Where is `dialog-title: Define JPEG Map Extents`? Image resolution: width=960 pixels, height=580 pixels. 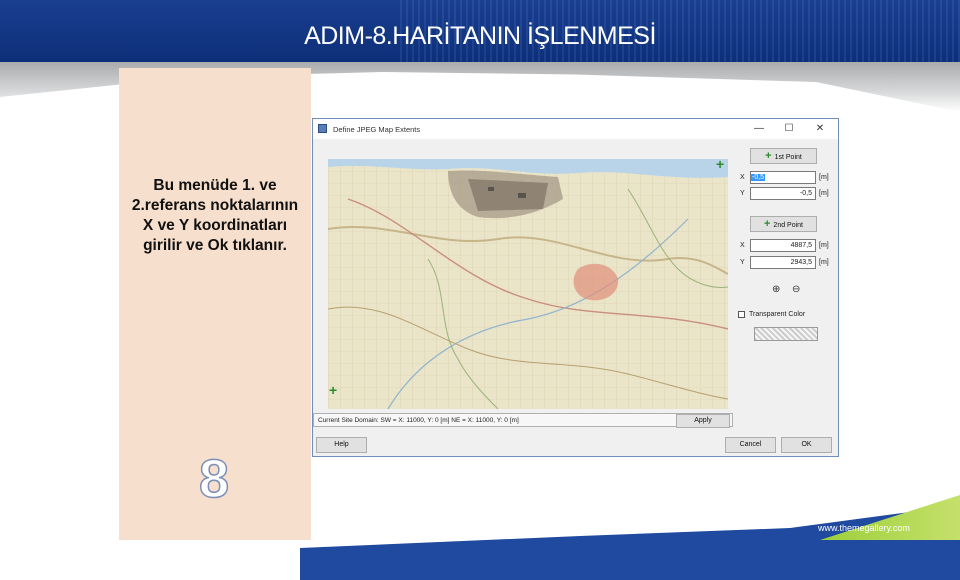
dialog-title: Define JPEG Map Extents is located at coordinates (377, 129).